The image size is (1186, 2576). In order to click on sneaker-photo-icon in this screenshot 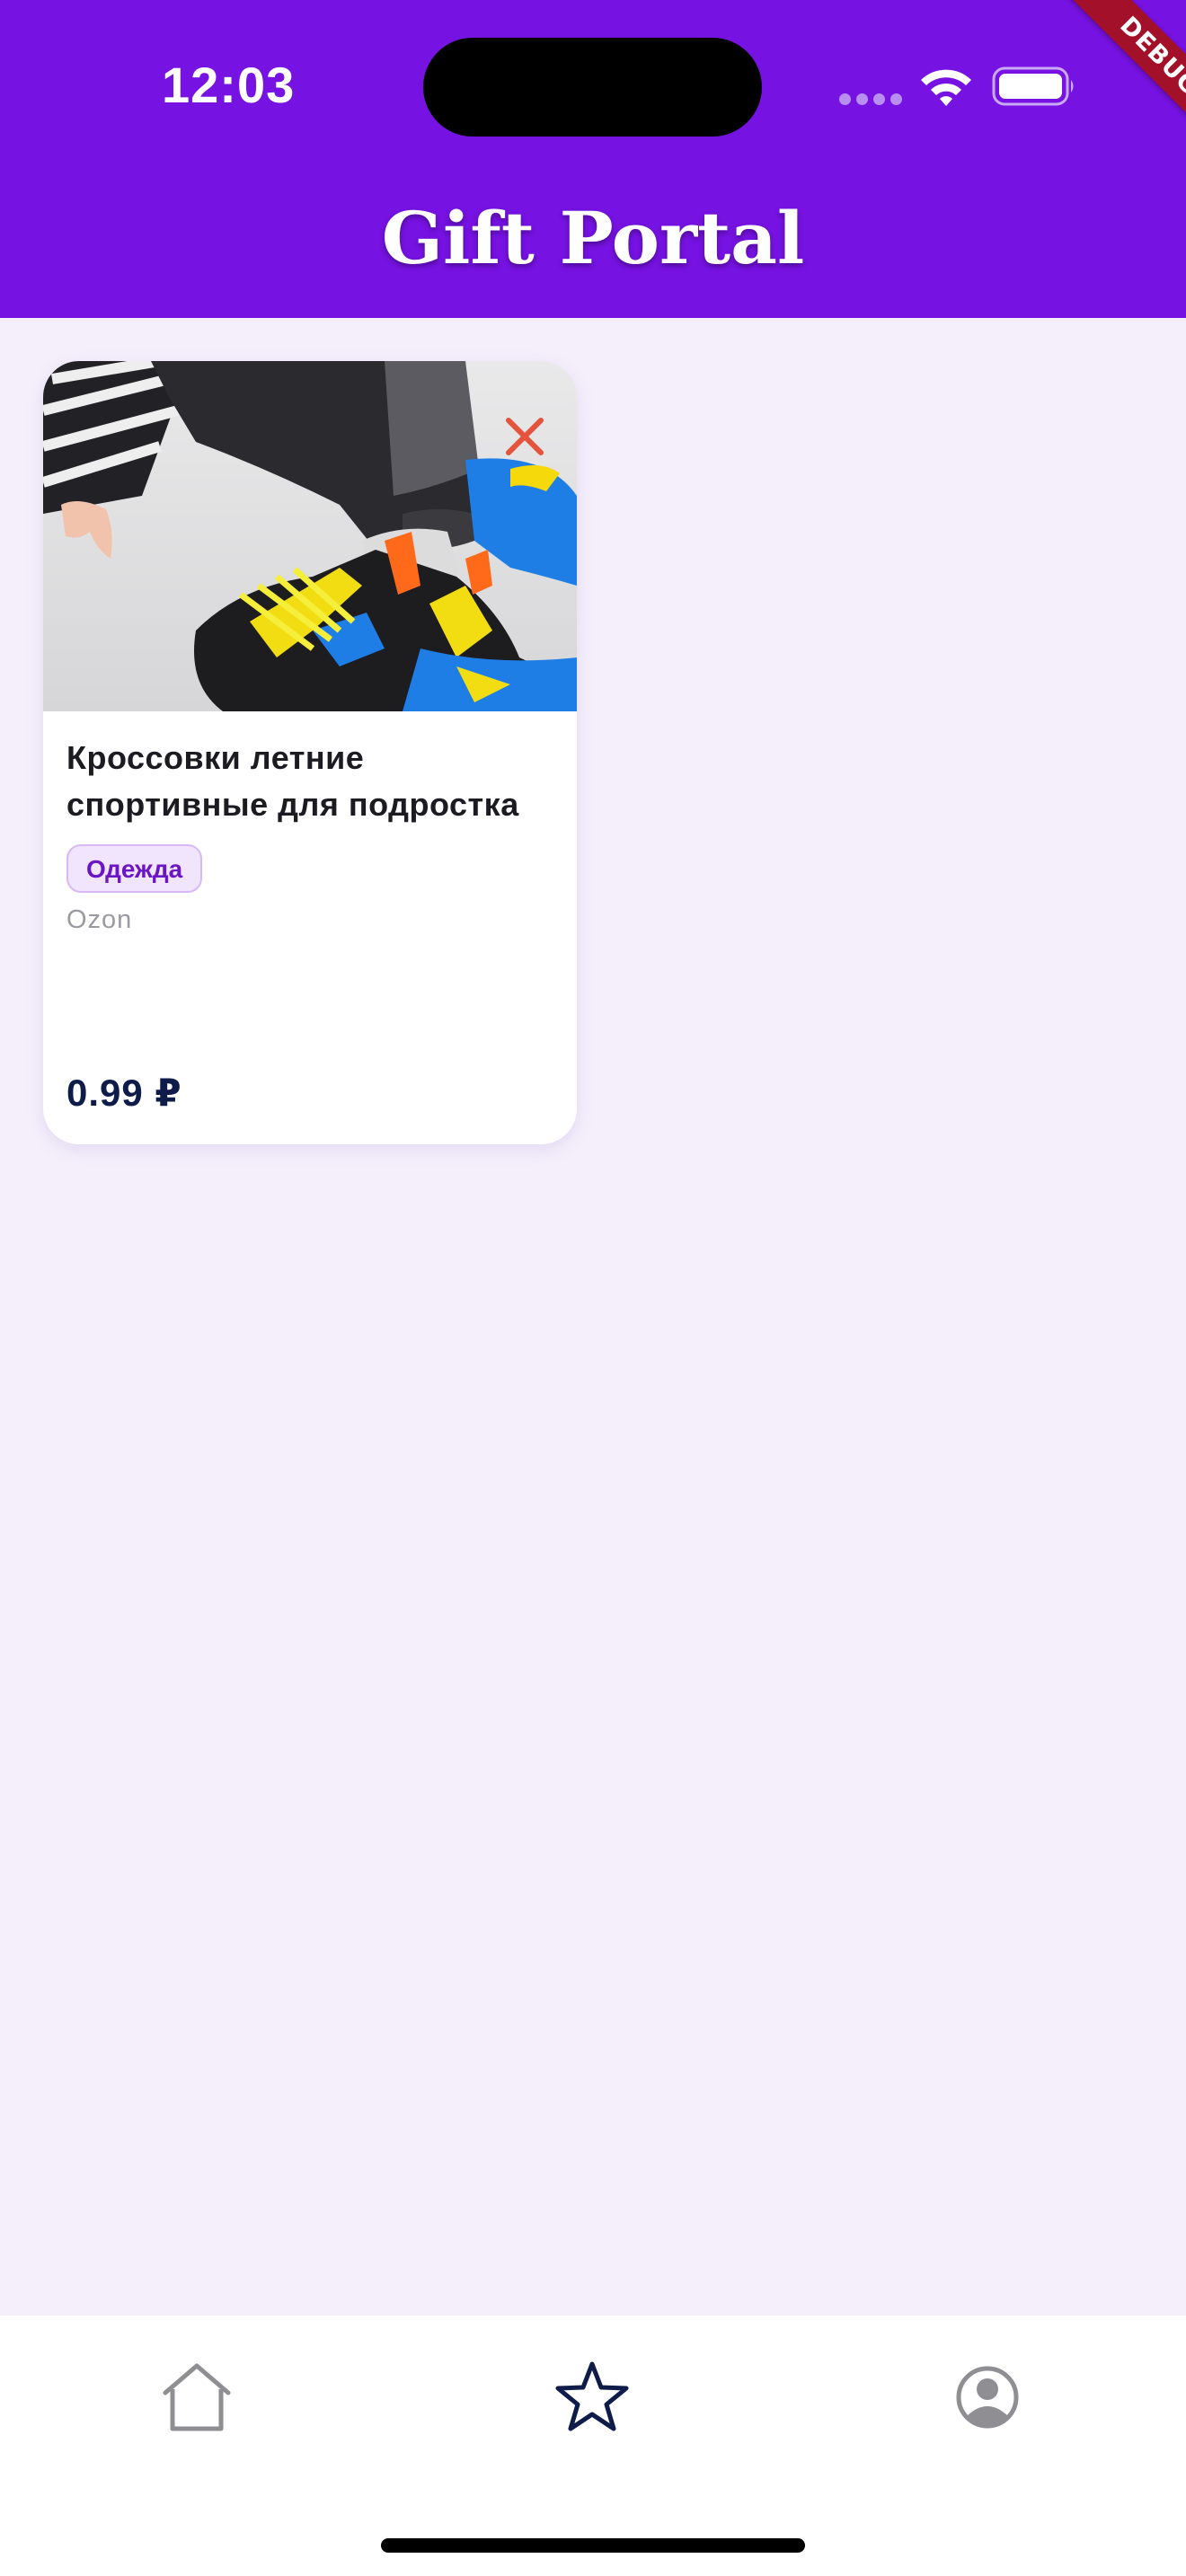, I will do `click(310, 536)`.